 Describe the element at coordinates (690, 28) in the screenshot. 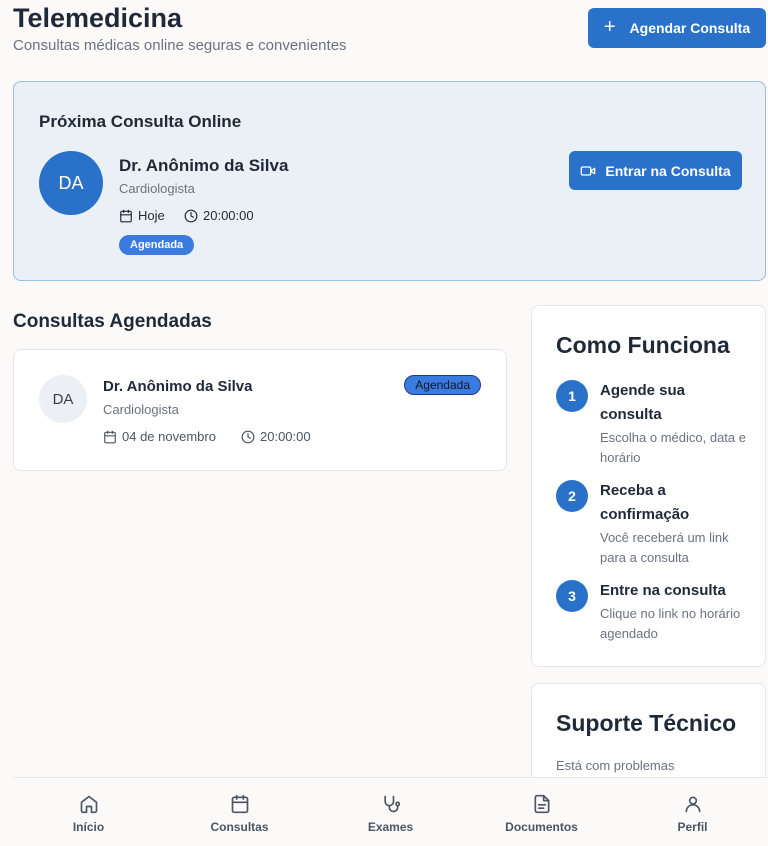

I see `schedule-consult-label: Agendar Consulta` at that location.